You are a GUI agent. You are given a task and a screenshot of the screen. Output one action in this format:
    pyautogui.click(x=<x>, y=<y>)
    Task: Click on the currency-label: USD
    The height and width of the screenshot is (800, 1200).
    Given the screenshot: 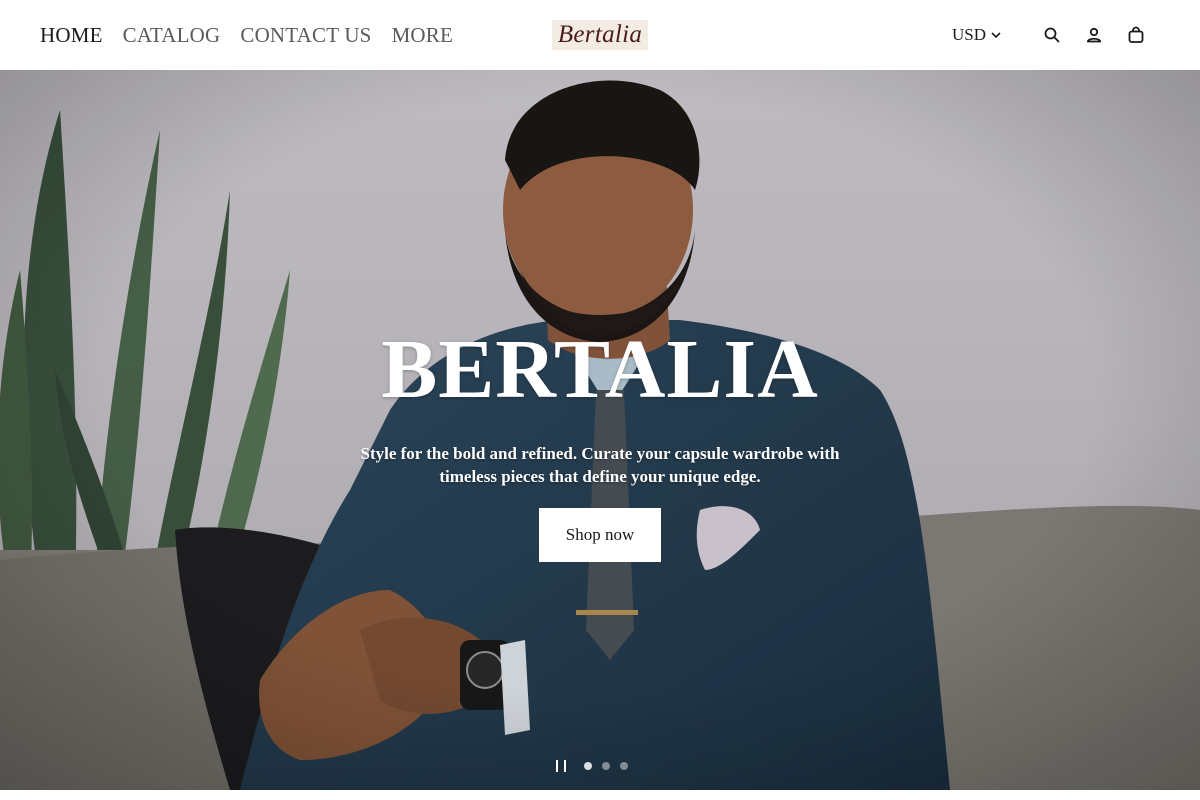 What is the action you would take?
    pyautogui.click(x=968, y=34)
    